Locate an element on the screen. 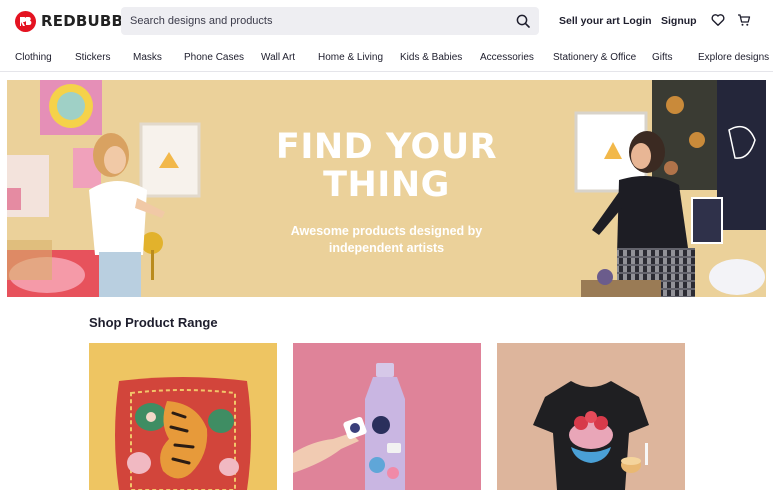  search-bar is located at coordinates (330, 21).